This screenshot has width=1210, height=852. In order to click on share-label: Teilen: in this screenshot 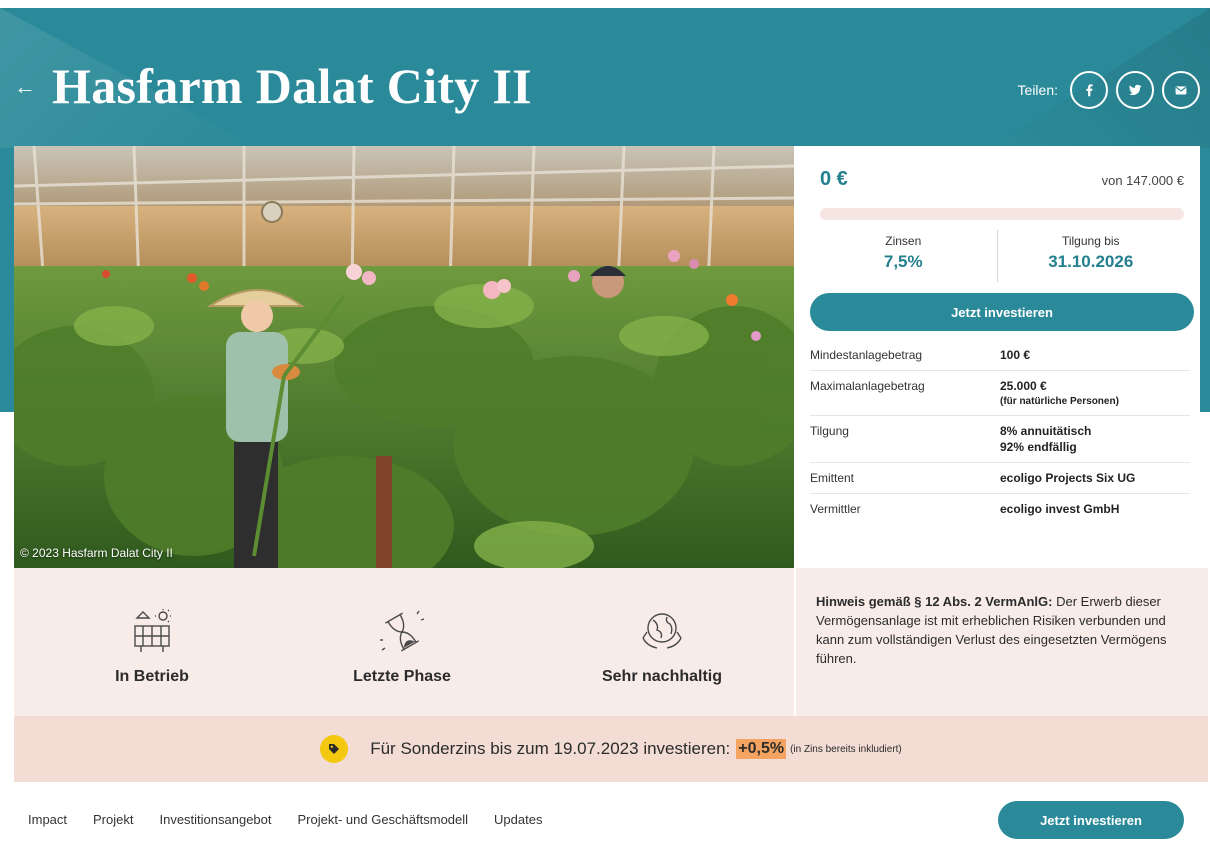, I will do `click(1037, 90)`.